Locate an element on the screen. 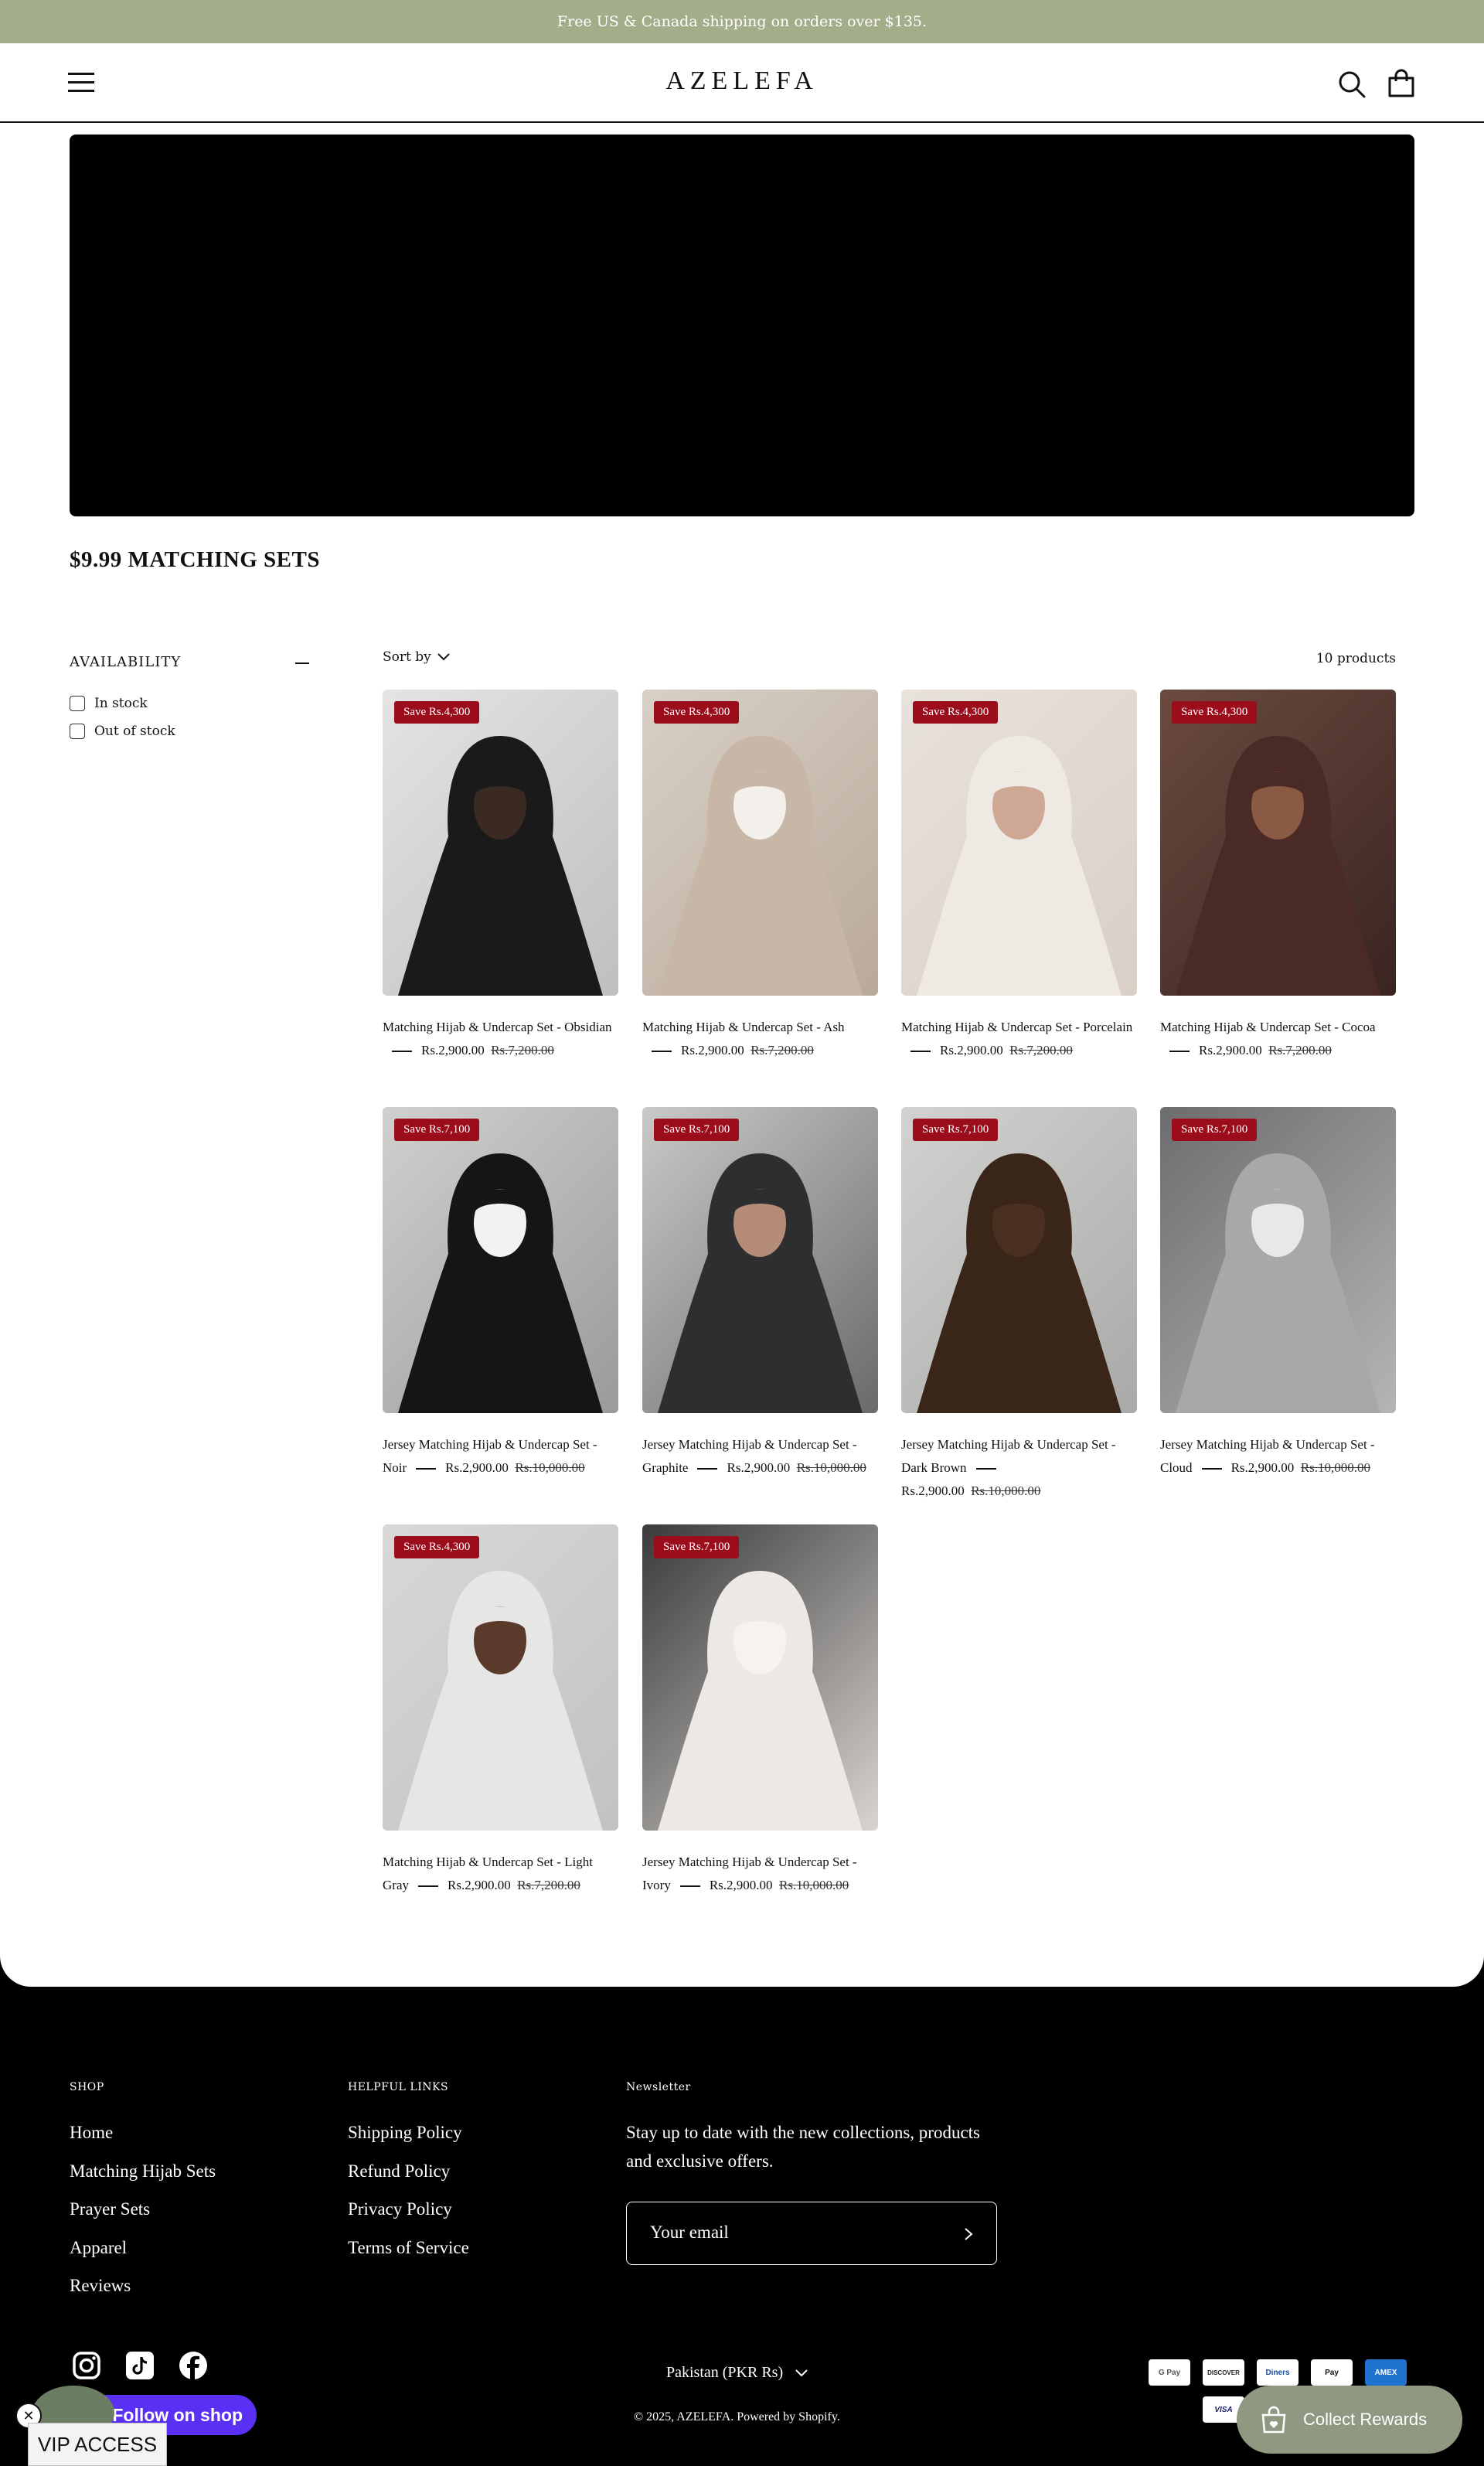 This screenshot has width=1484, height=2466. footer-helpful-link: Terms of Service is located at coordinates (408, 2248).